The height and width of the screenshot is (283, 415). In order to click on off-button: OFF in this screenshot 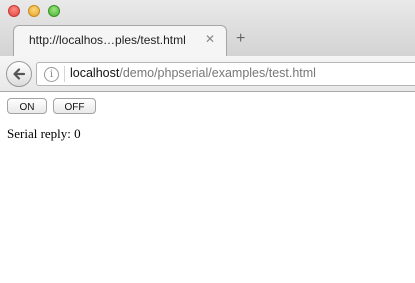, I will do `click(74, 106)`.